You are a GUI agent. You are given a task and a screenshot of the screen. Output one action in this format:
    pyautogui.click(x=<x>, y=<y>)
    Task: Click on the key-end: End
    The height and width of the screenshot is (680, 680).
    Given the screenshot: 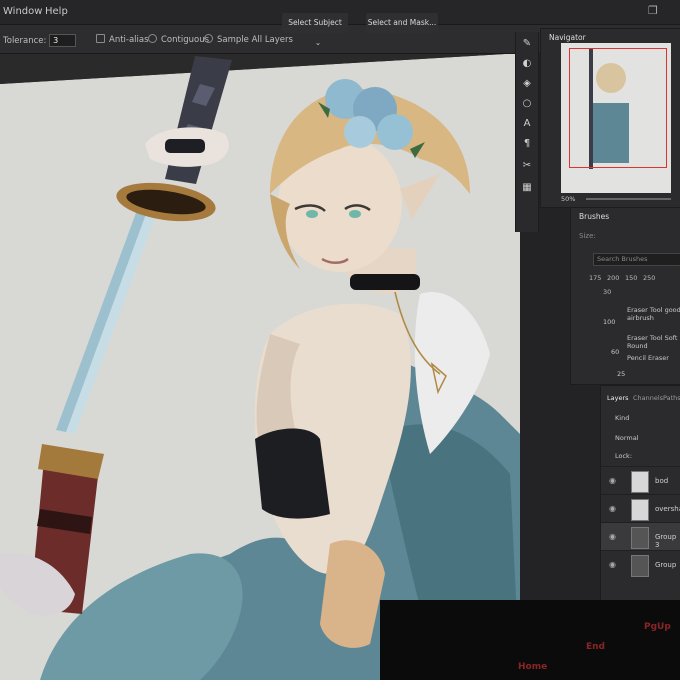 What is the action you would take?
    pyautogui.click(x=595, y=647)
    